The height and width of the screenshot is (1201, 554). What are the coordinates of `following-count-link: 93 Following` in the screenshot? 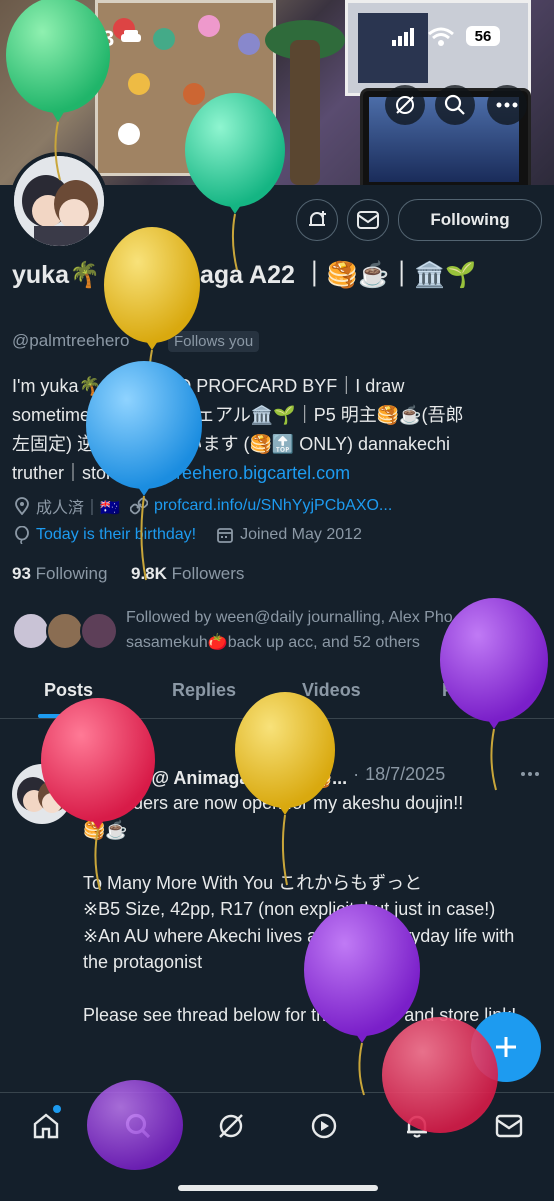 It's located at (59, 574).